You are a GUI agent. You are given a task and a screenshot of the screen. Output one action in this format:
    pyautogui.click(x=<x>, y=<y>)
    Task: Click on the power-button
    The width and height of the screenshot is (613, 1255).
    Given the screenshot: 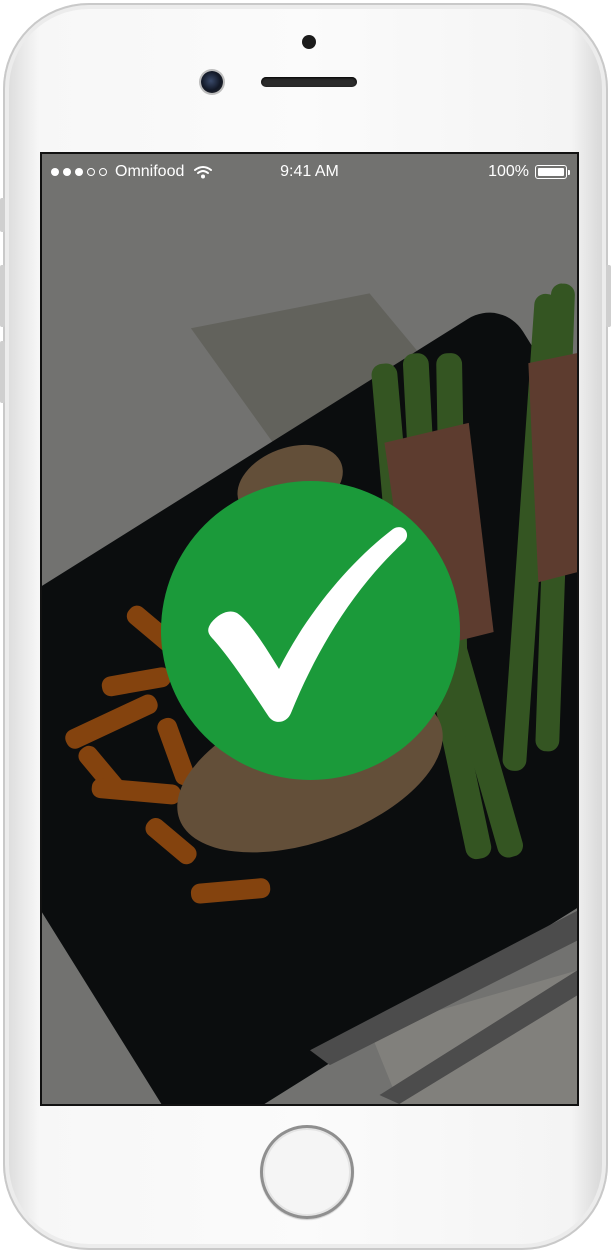 What is the action you would take?
    pyautogui.click(x=608, y=296)
    